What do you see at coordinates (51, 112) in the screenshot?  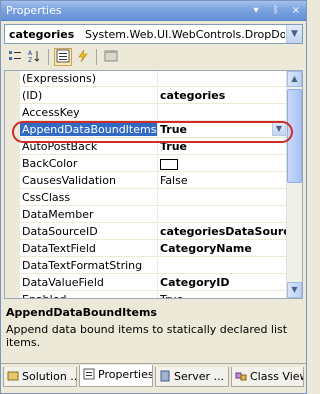 I see `property-name: AccessKey` at bounding box center [51, 112].